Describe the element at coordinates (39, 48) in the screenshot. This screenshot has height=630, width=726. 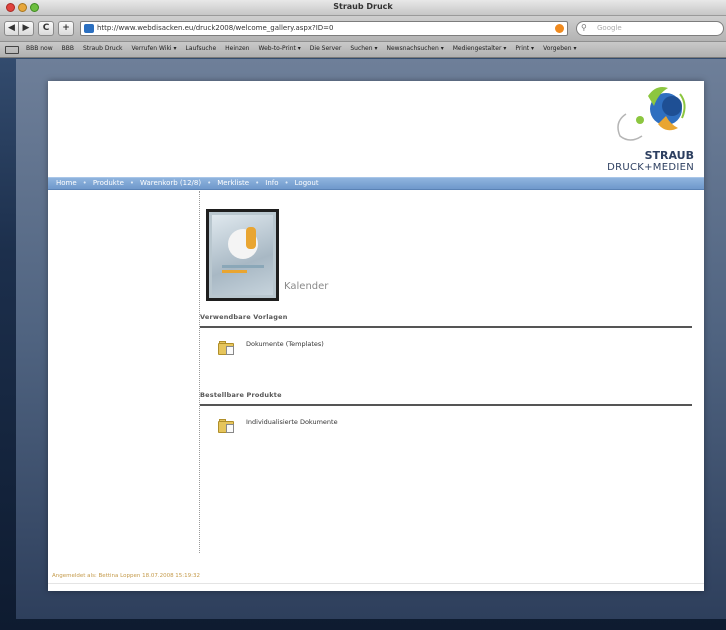
I see `bookmark-item: BBB now` at that location.